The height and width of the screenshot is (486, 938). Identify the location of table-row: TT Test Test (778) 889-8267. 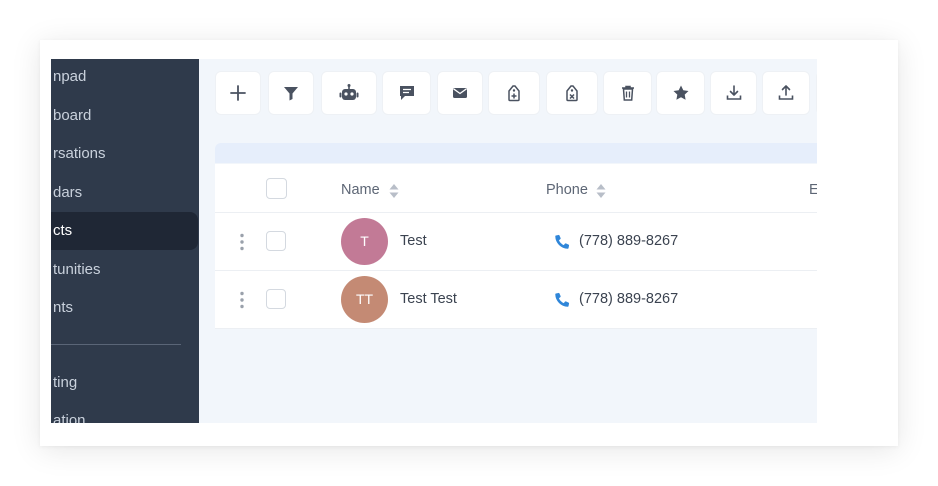
(516, 300).